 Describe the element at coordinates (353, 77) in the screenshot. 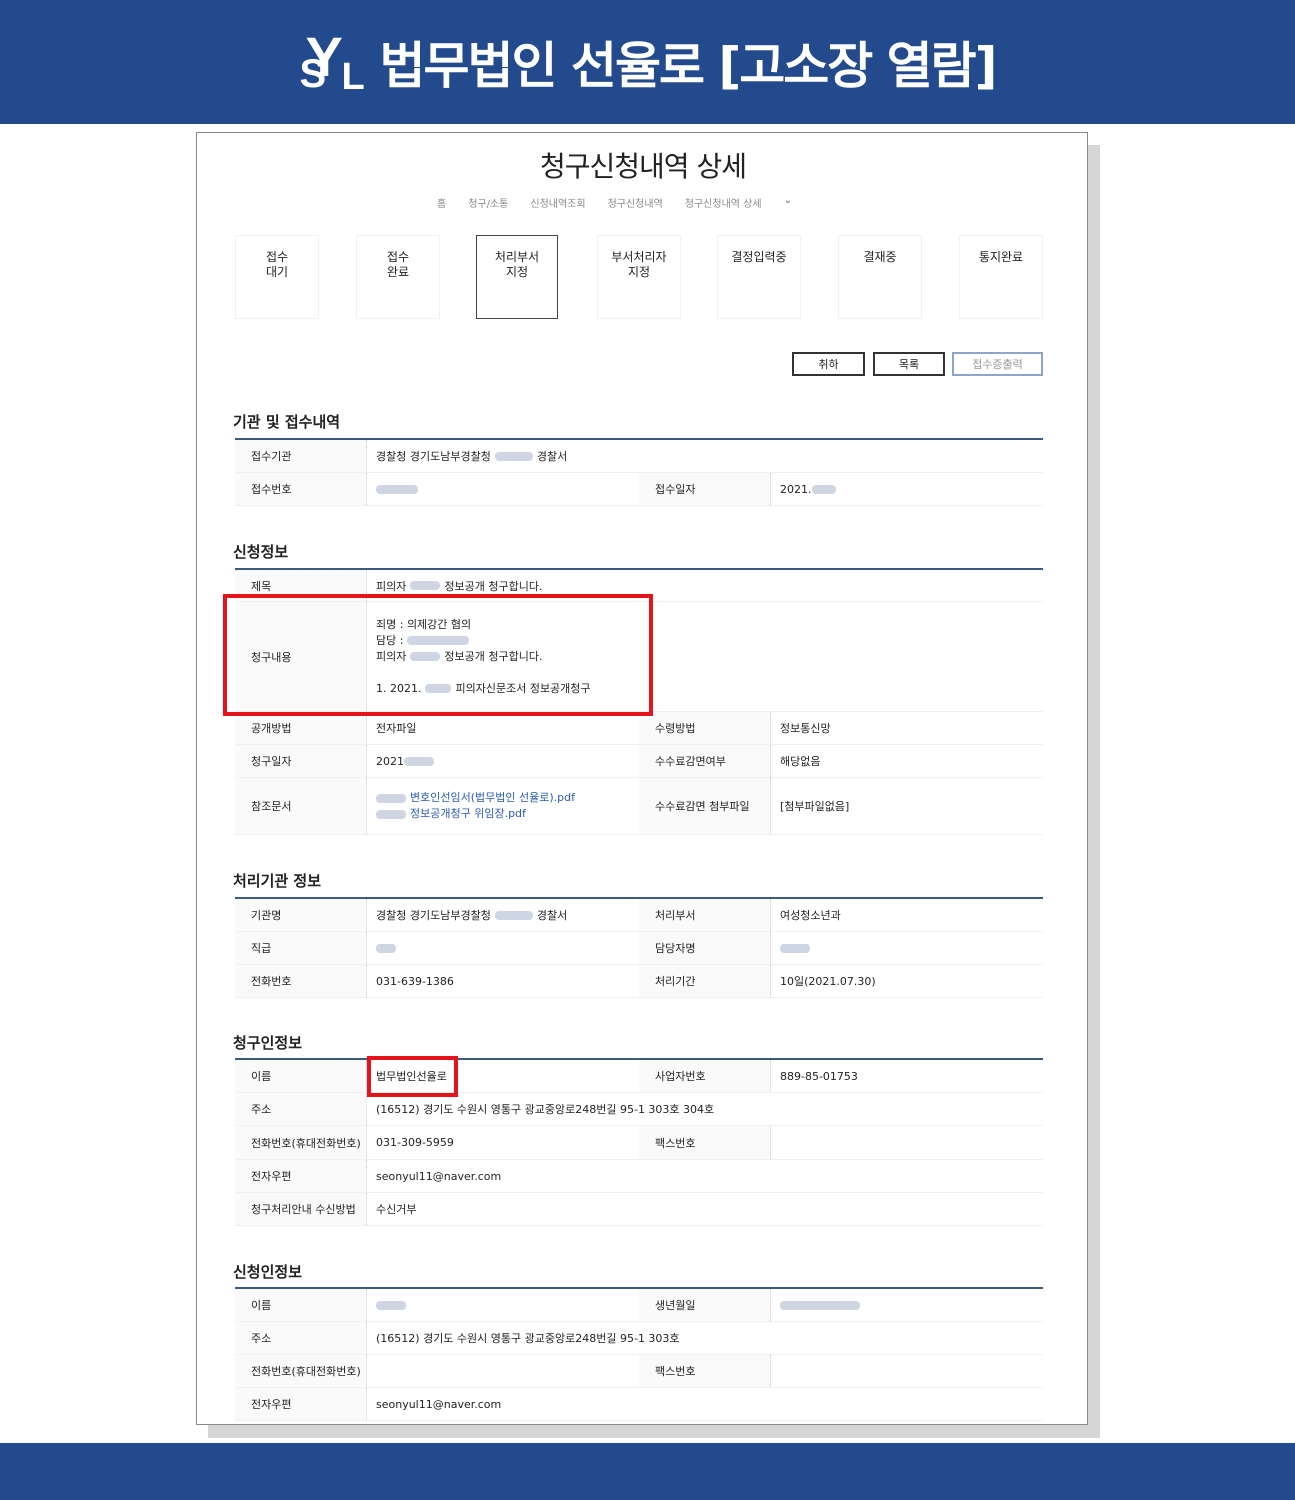

I see `logo-l: L` at that location.